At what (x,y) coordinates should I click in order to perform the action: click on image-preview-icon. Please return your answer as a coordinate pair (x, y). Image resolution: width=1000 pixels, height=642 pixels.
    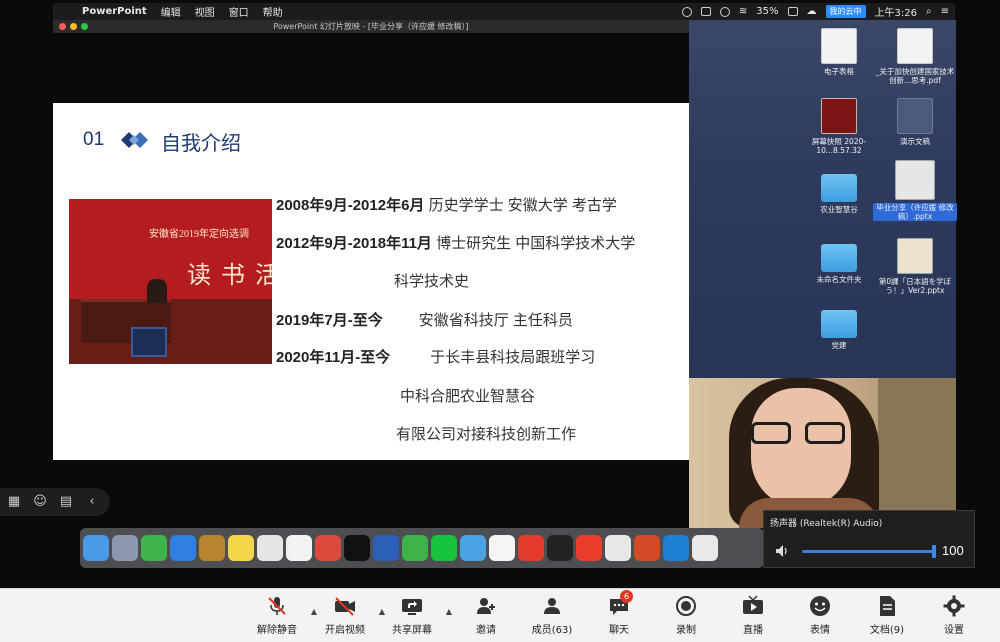
    Looking at the image, I should click on (473, 548).